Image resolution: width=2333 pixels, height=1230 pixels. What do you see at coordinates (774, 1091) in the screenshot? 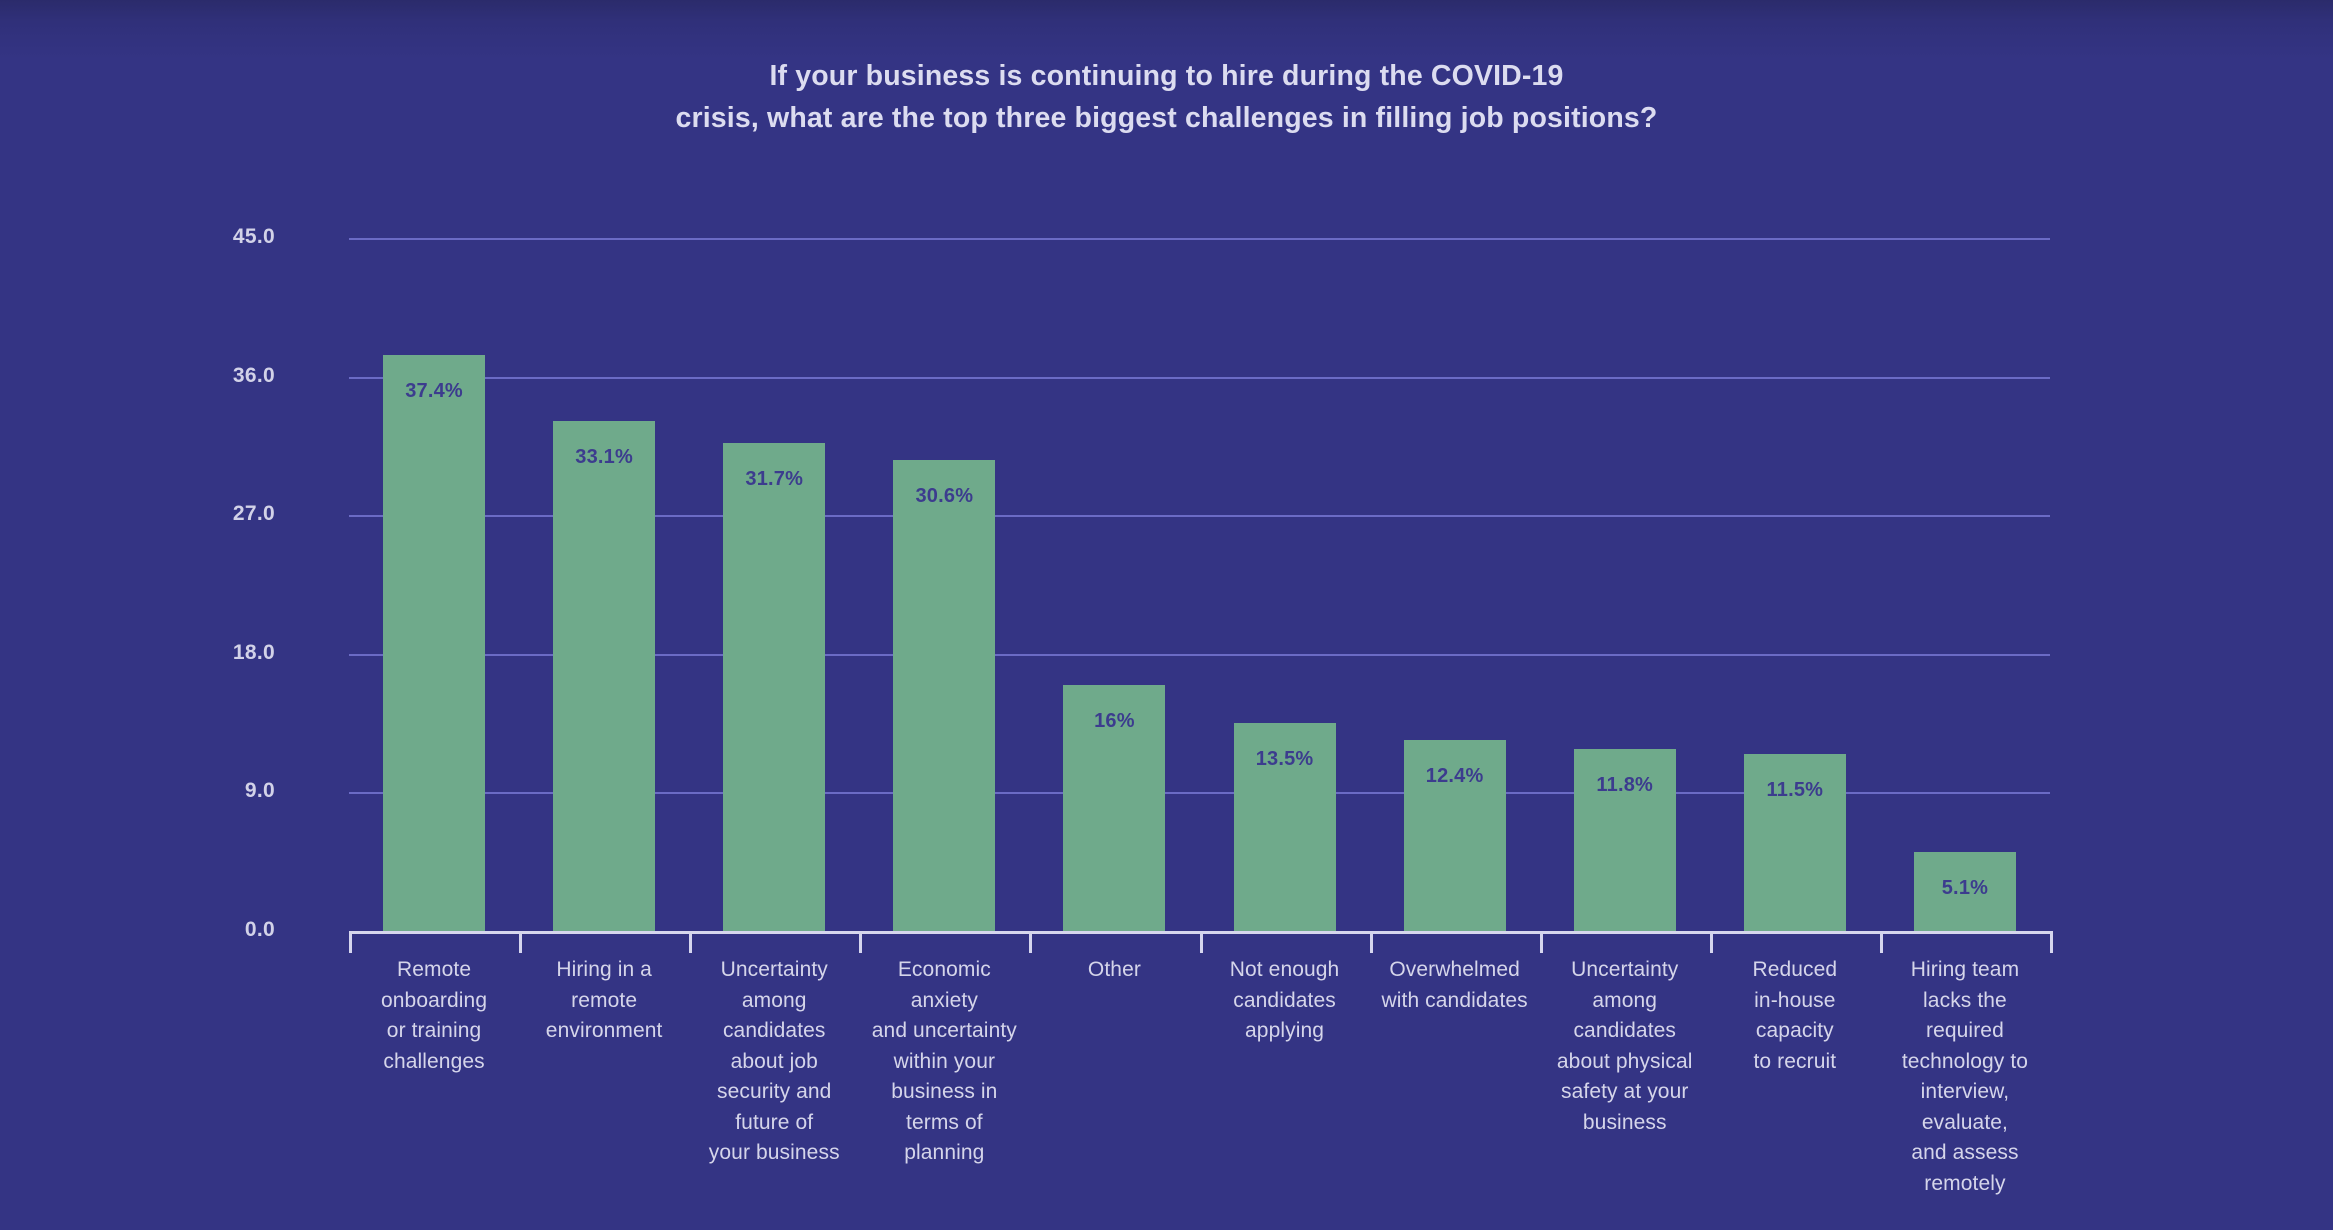
I see `x-axis-label-line: security and` at bounding box center [774, 1091].